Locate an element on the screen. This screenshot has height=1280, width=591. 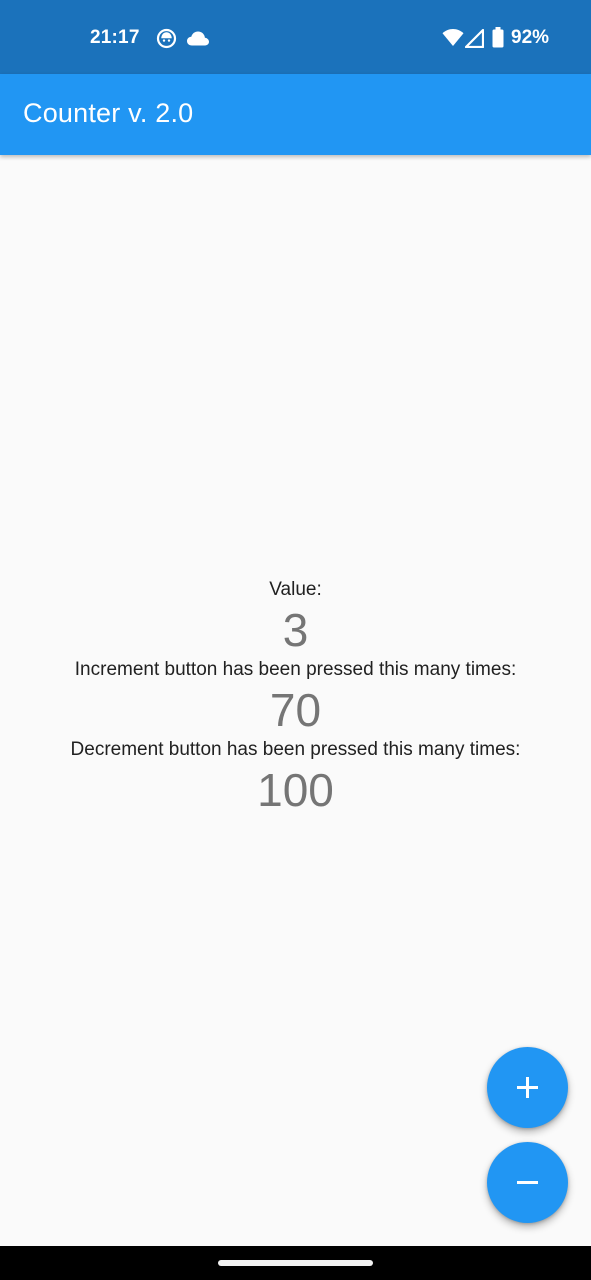
remove-icon is located at coordinates (527, 1182).